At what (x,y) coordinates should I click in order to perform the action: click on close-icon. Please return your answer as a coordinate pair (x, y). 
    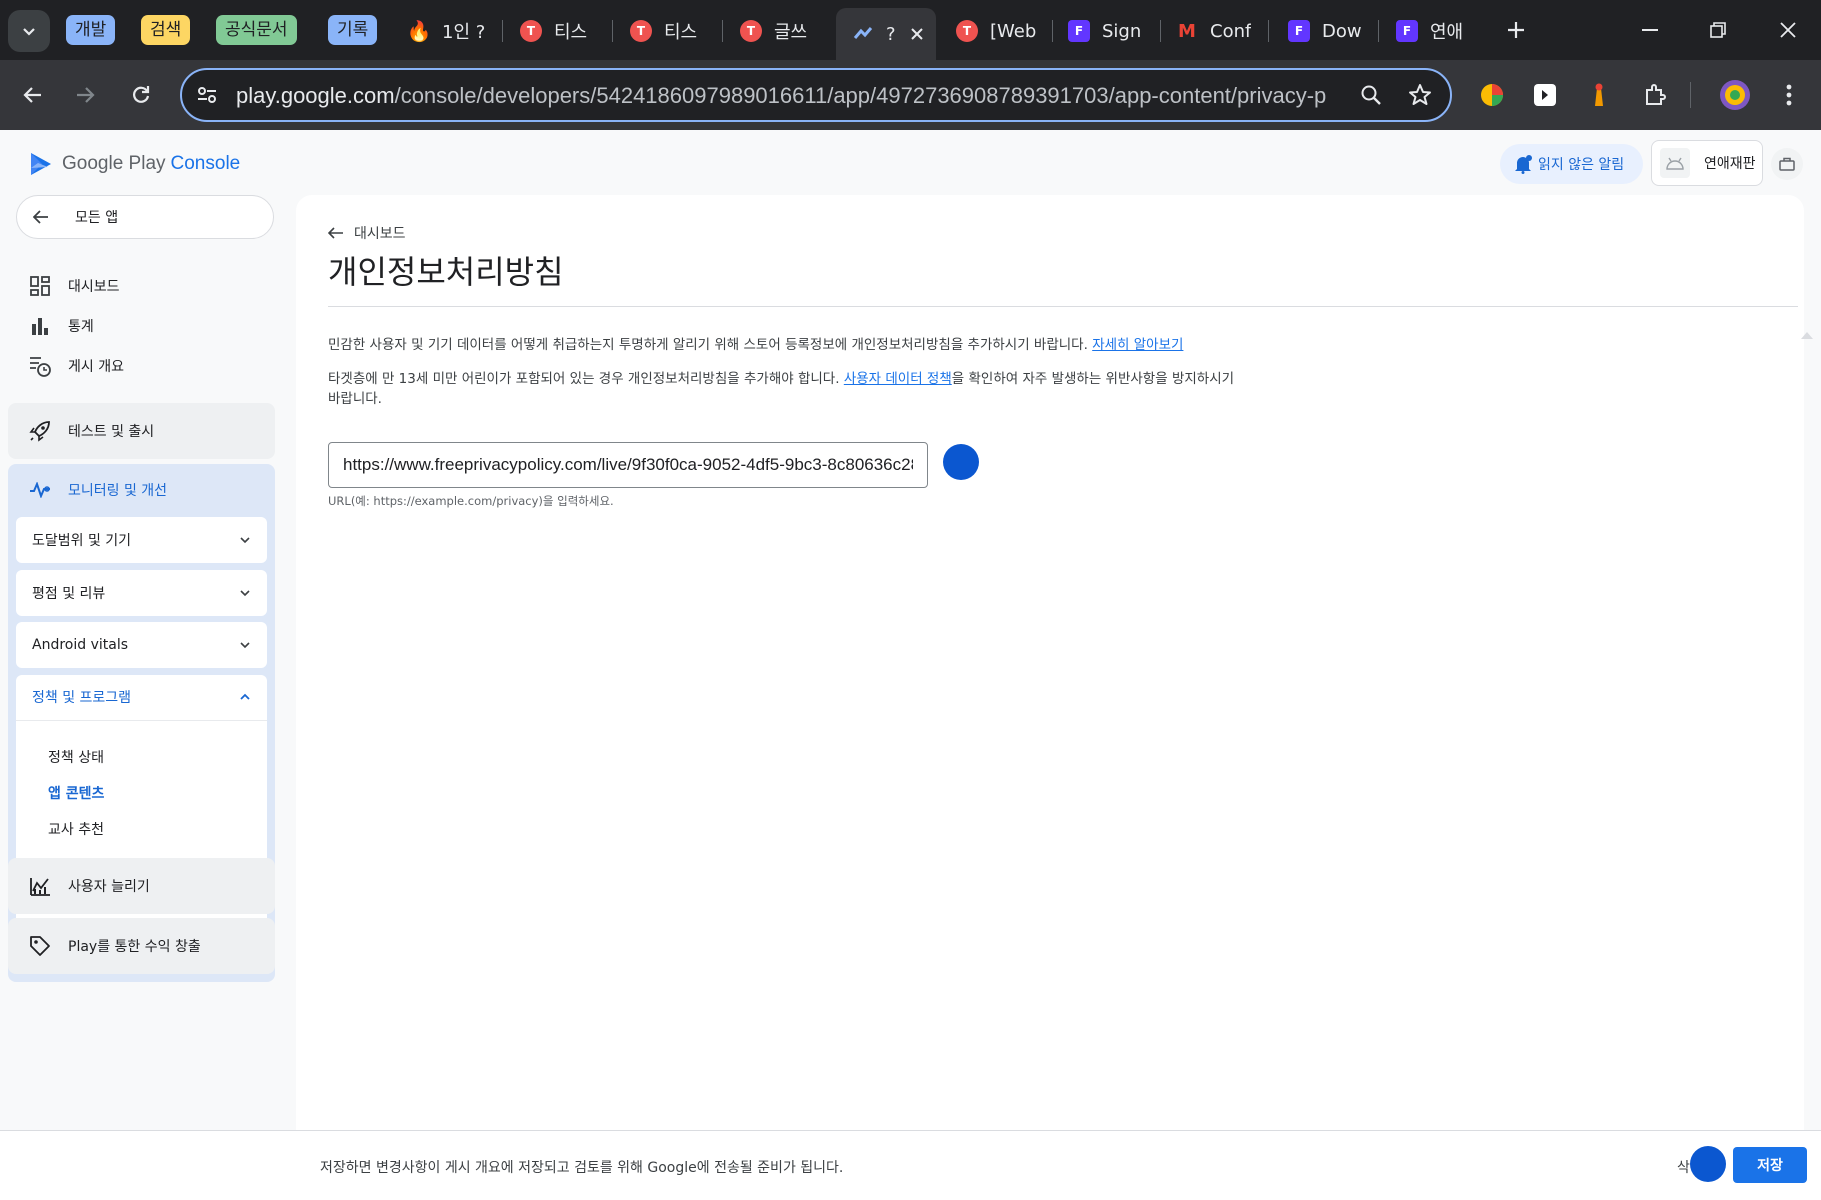
    Looking at the image, I should click on (1788, 30).